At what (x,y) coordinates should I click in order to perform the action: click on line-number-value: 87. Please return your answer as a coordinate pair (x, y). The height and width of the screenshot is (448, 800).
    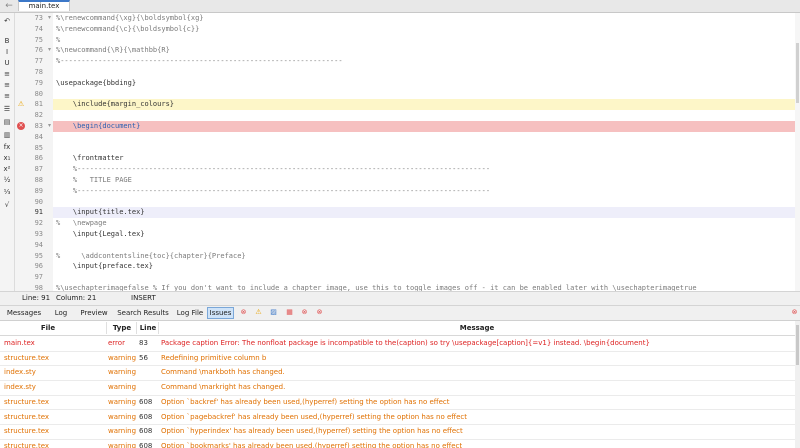
    Looking at the image, I should click on (38, 169).